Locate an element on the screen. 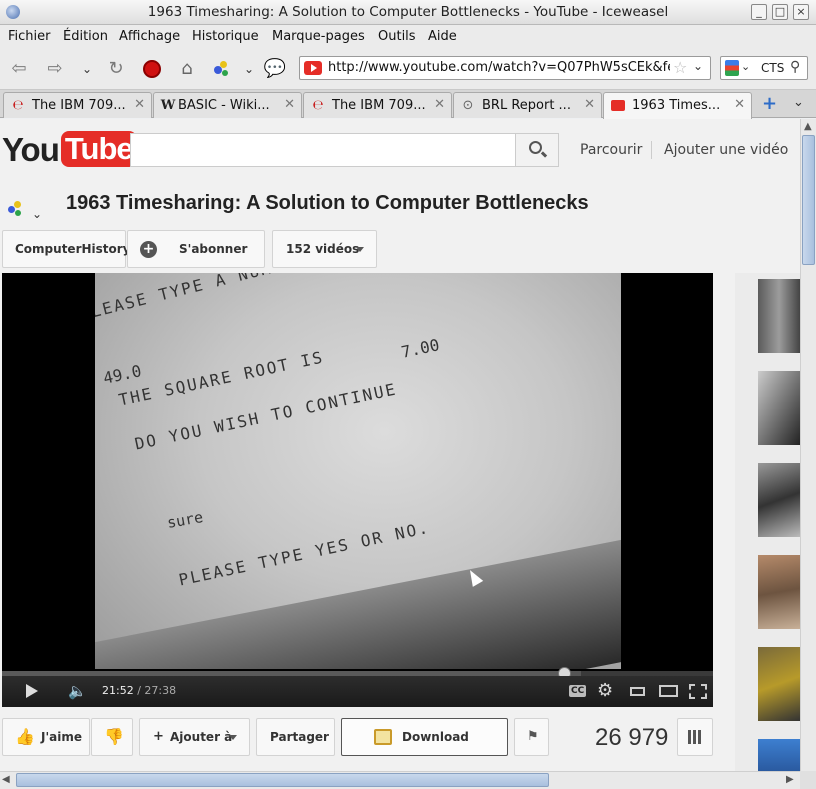  videos-count-button: 152 vidéos is located at coordinates (324, 249).